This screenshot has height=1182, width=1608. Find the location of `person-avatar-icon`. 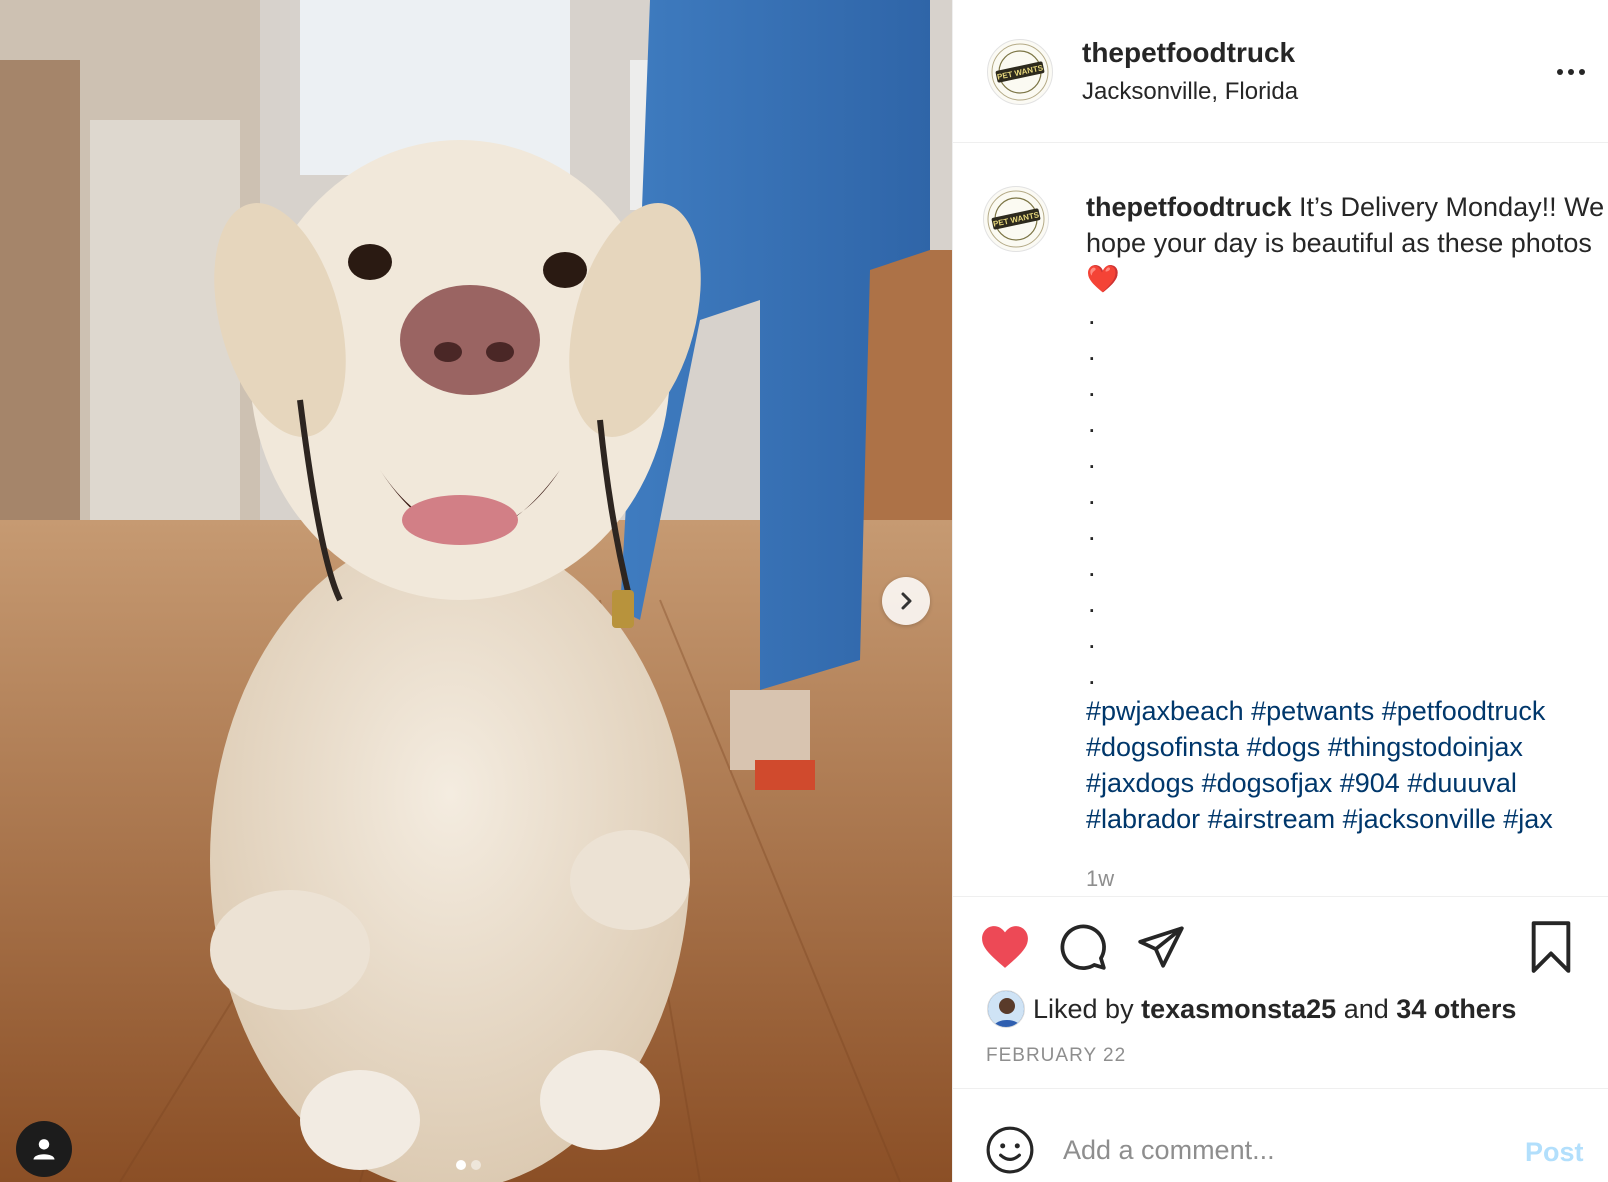

person-avatar-icon is located at coordinates (1006, 1009).